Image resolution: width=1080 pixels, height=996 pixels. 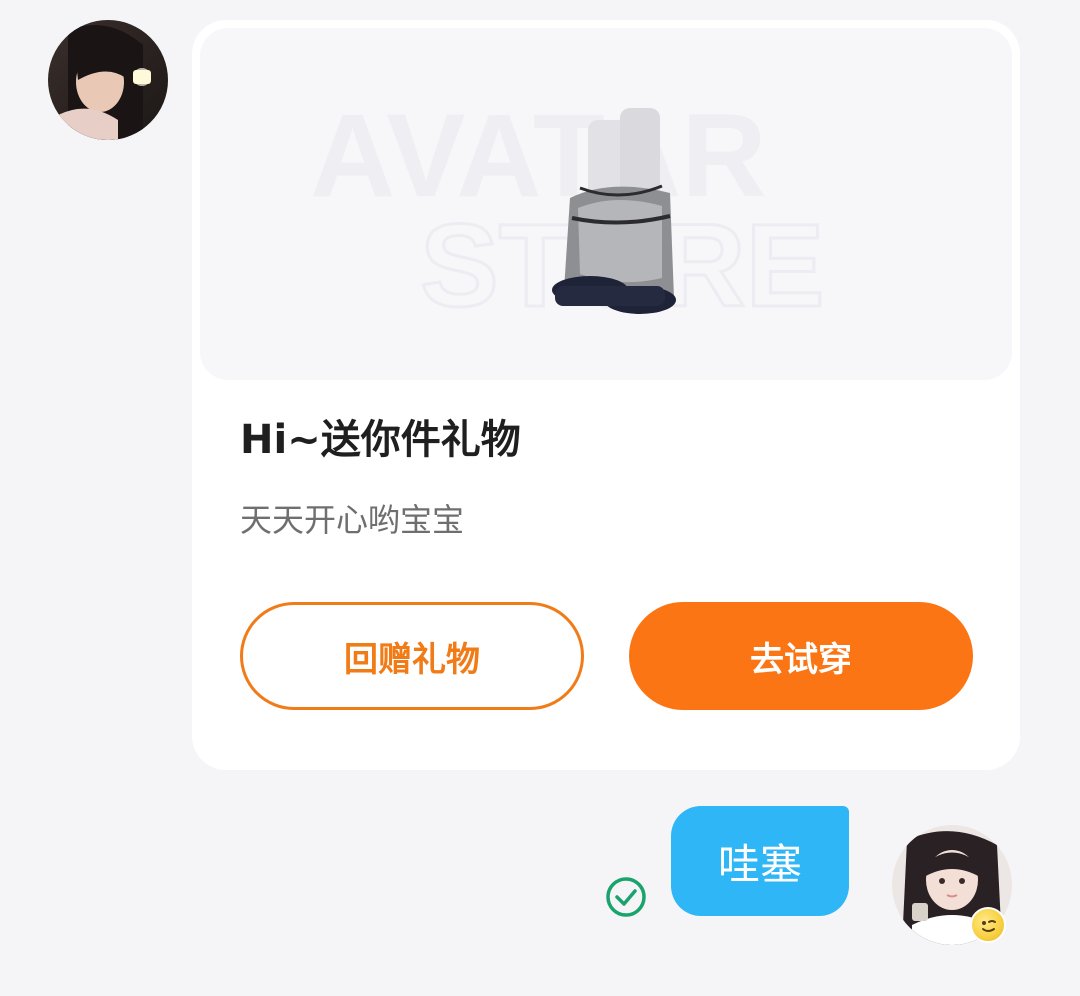 I want to click on sent-message-text: 哇塞, so click(x=759, y=864).